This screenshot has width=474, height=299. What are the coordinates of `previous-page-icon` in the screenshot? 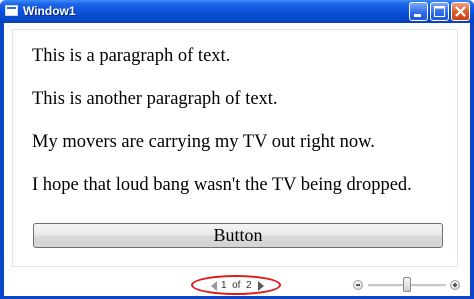 It's located at (214, 286).